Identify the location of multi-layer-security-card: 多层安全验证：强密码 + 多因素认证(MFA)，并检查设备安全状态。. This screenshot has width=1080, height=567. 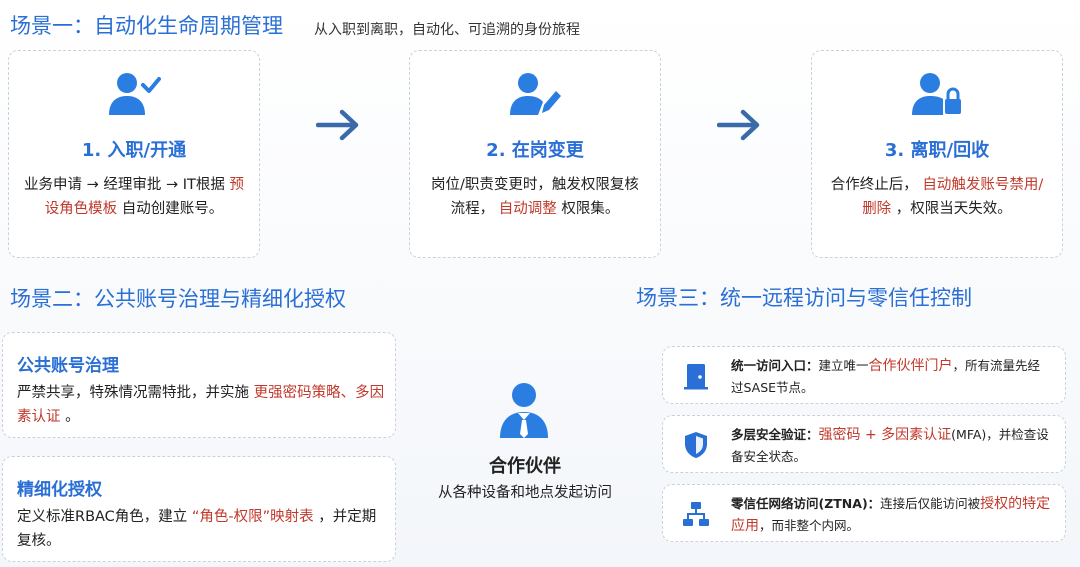
(864, 444).